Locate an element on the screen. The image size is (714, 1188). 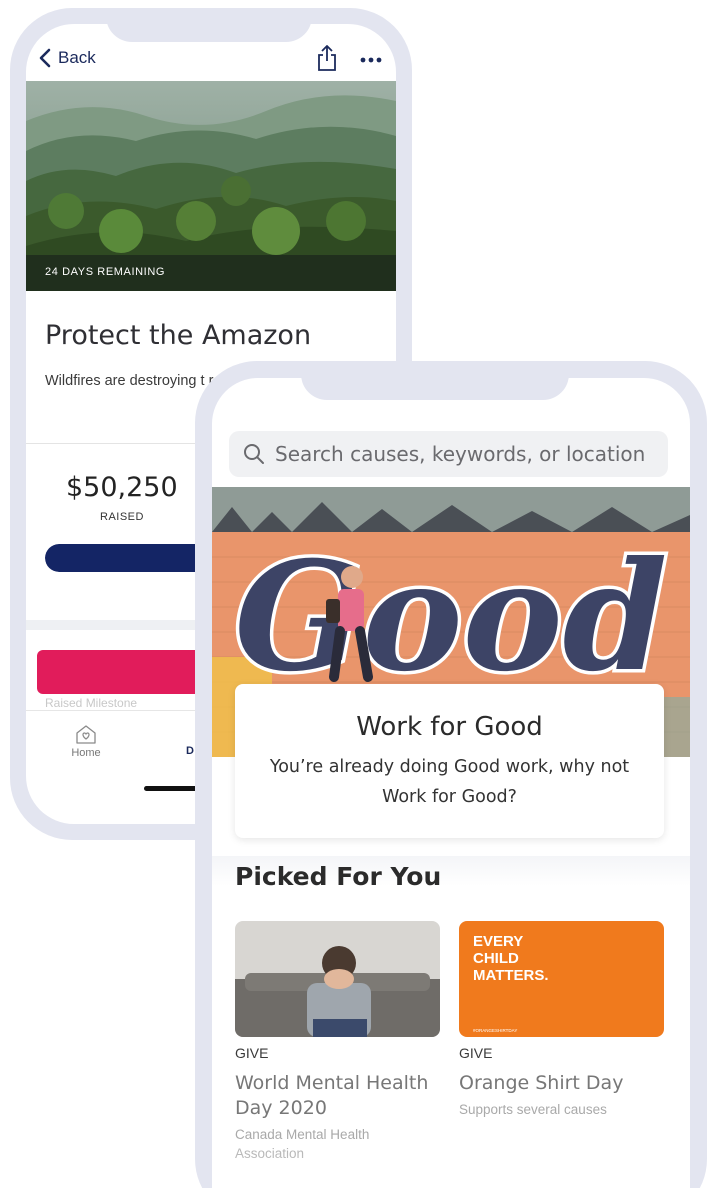
chevron-left-icon is located at coordinates (45, 58).